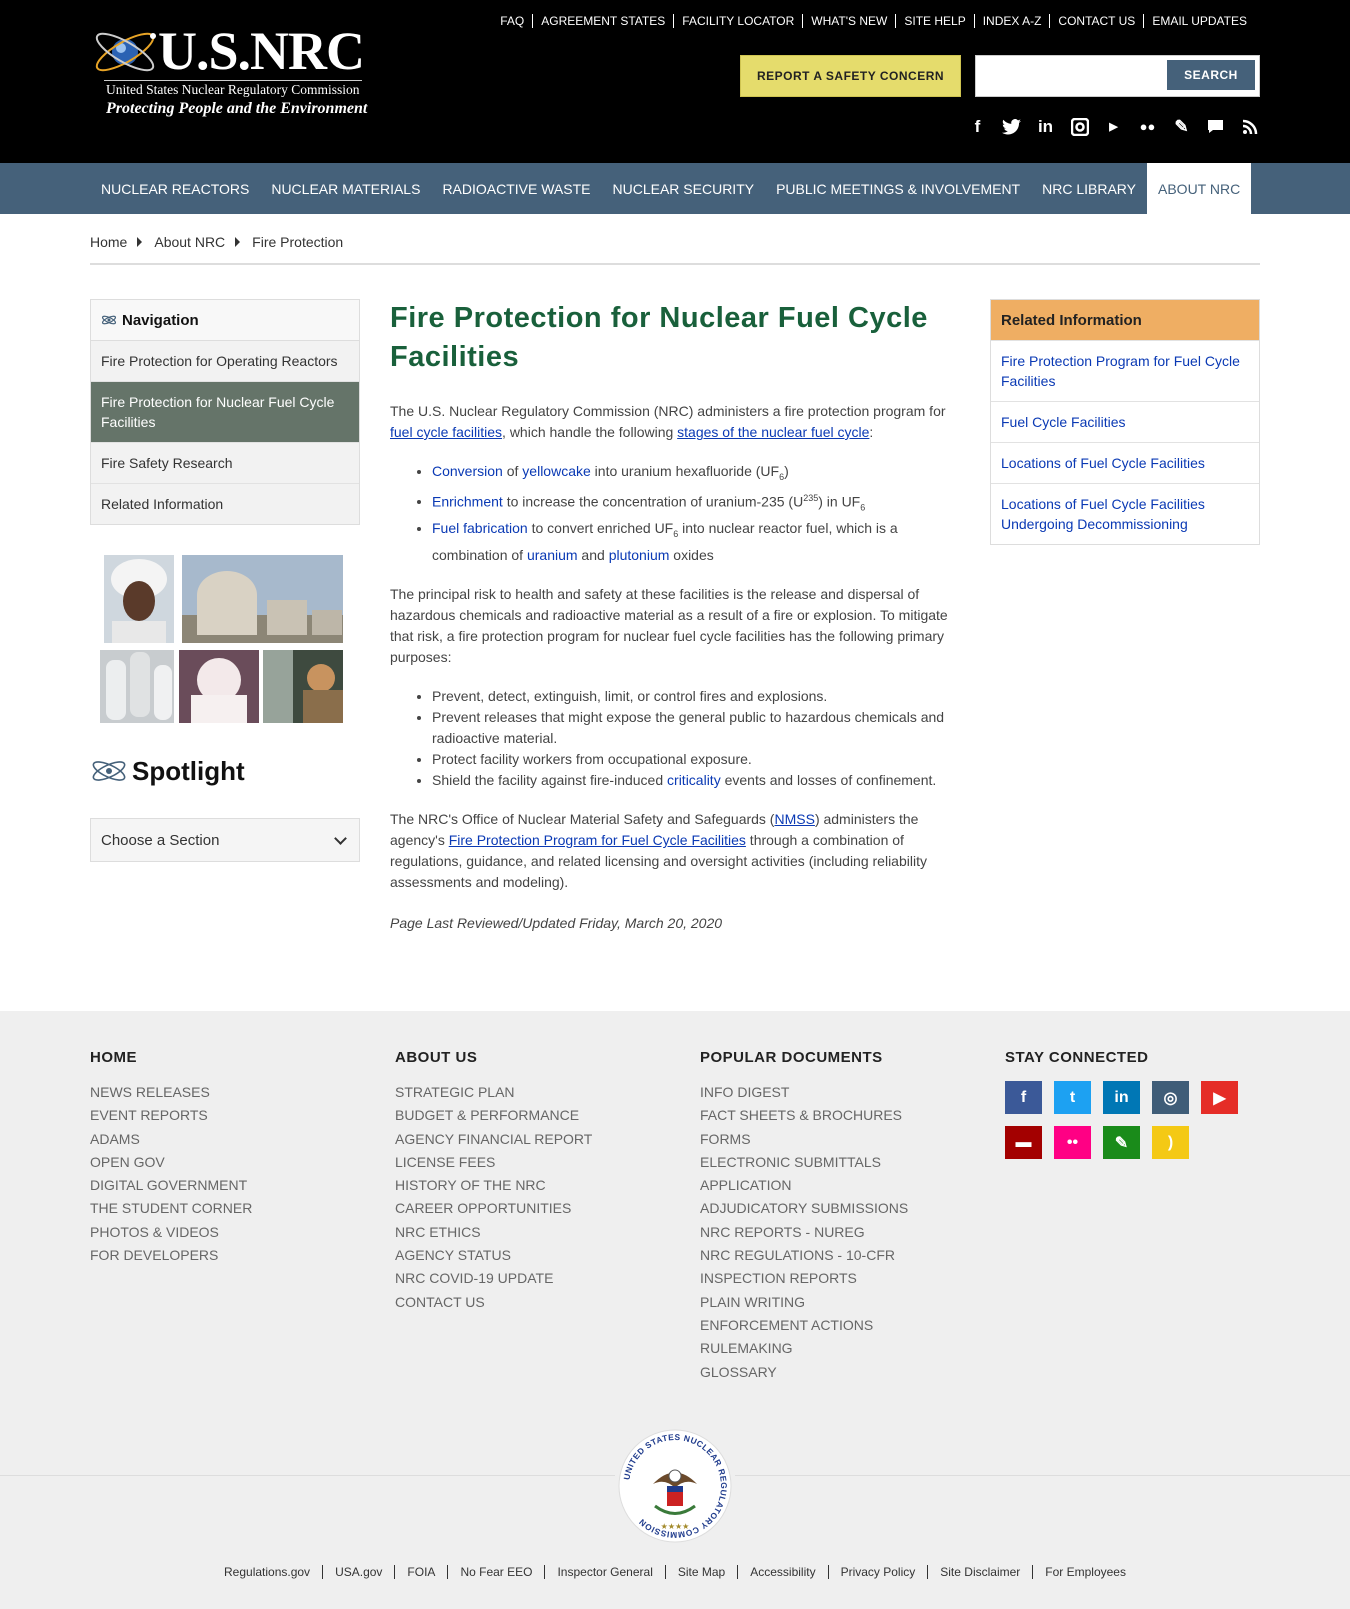  Describe the element at coordinates (898, 188) in the screenshot. I see `nav-public-meetings: PUBLIC MEETINGS & INVOLVEMENT` at that location.